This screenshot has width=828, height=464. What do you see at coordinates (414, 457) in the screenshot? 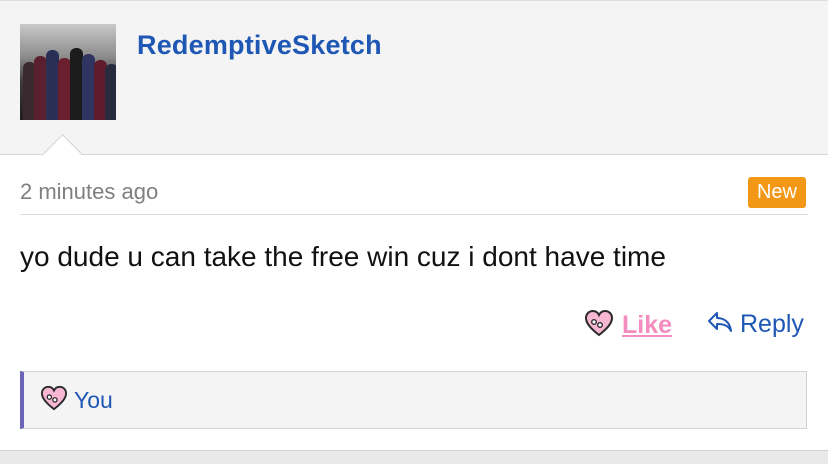
I see `next-item-edge` at bounding box center [414, 457].